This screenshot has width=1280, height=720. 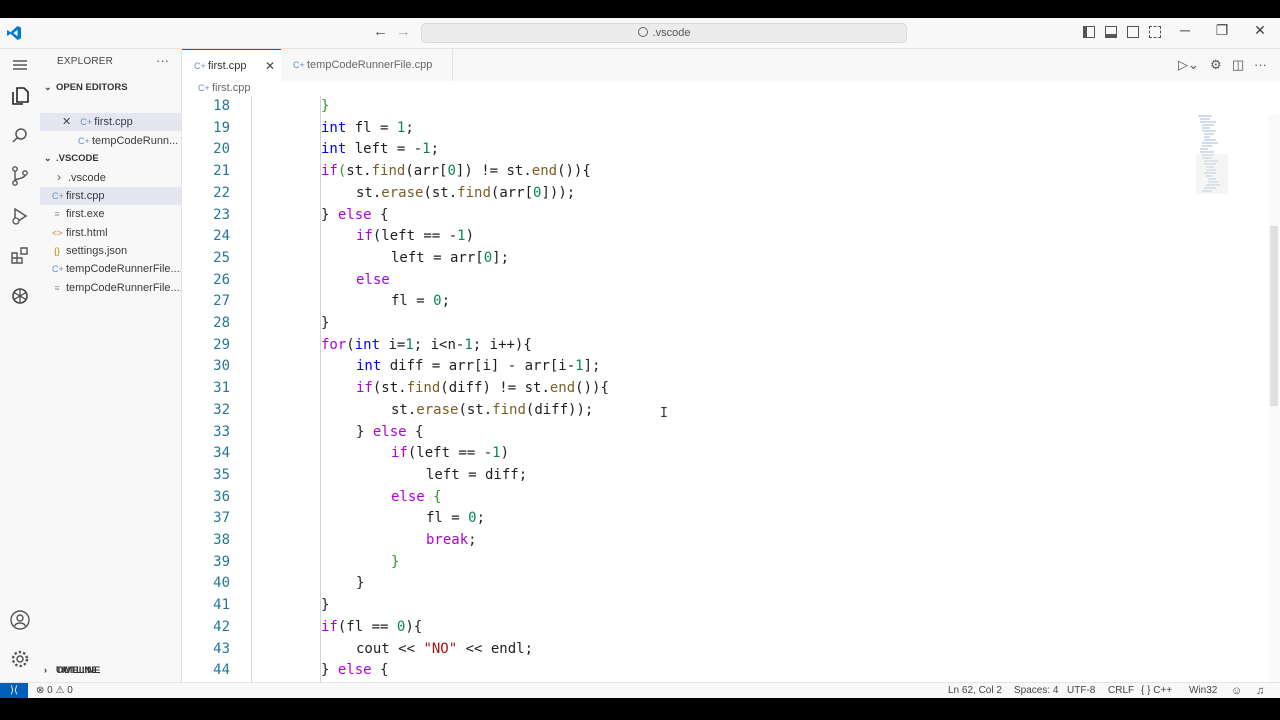 I want to click on file-tree-item: ≡ first.exe, so click(x=110, y=214).